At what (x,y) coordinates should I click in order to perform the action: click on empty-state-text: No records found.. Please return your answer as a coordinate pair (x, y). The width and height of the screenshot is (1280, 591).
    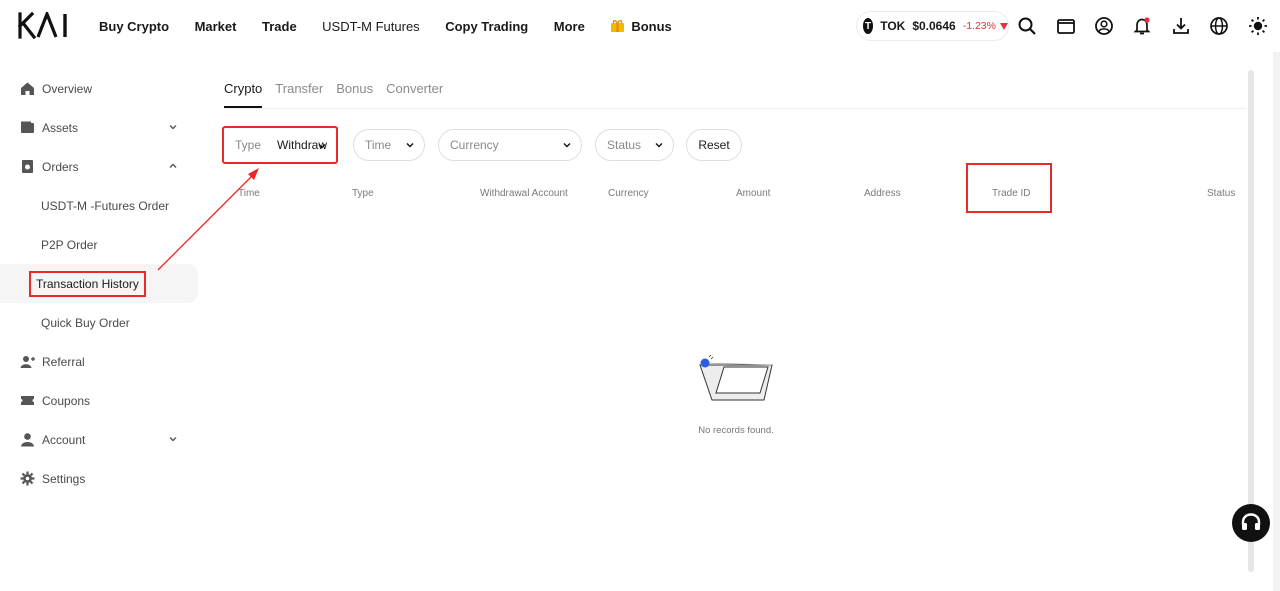
    Looking at the image, I should click on (736, 430).